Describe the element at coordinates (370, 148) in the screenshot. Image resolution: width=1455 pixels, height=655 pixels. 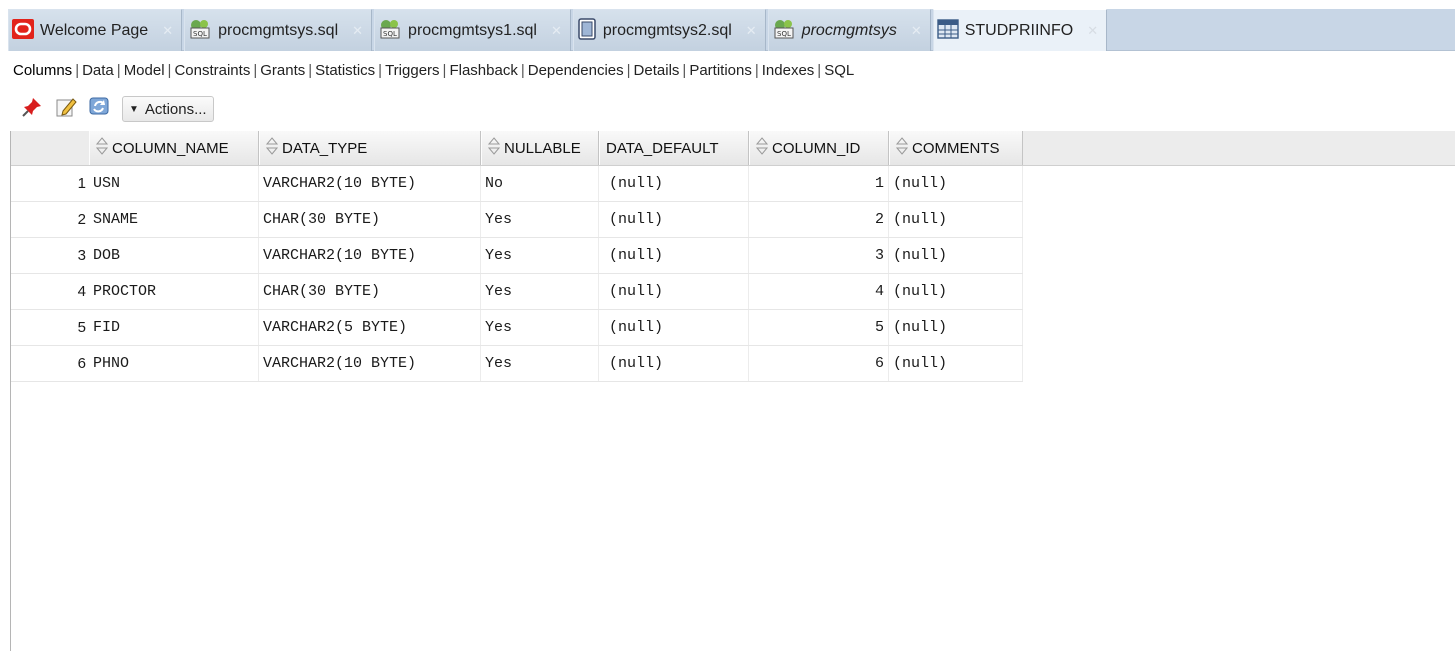
I see `header-data-type: DATA_TYPE` at that location.